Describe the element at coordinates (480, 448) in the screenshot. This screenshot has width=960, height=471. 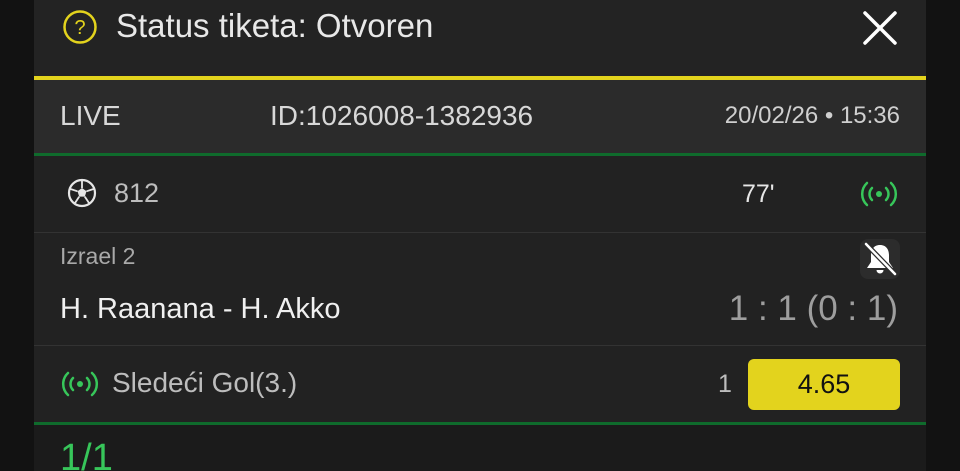
I see `ticket-summary: 1/1` at that location.